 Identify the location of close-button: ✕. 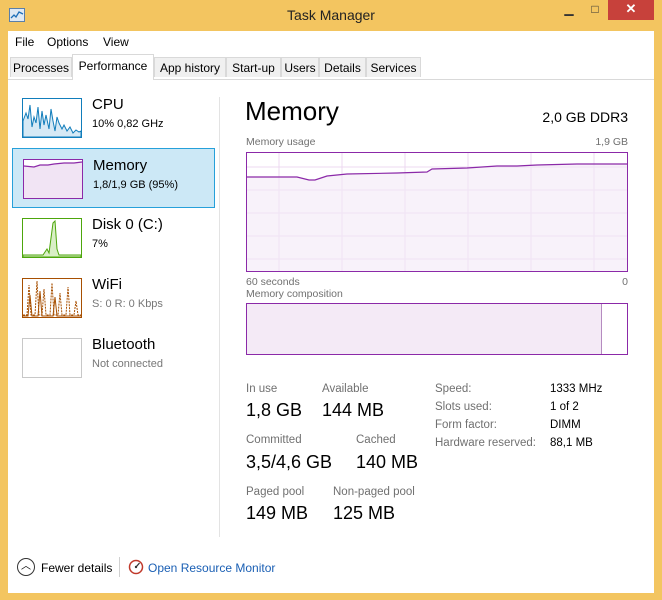
(631, 10).